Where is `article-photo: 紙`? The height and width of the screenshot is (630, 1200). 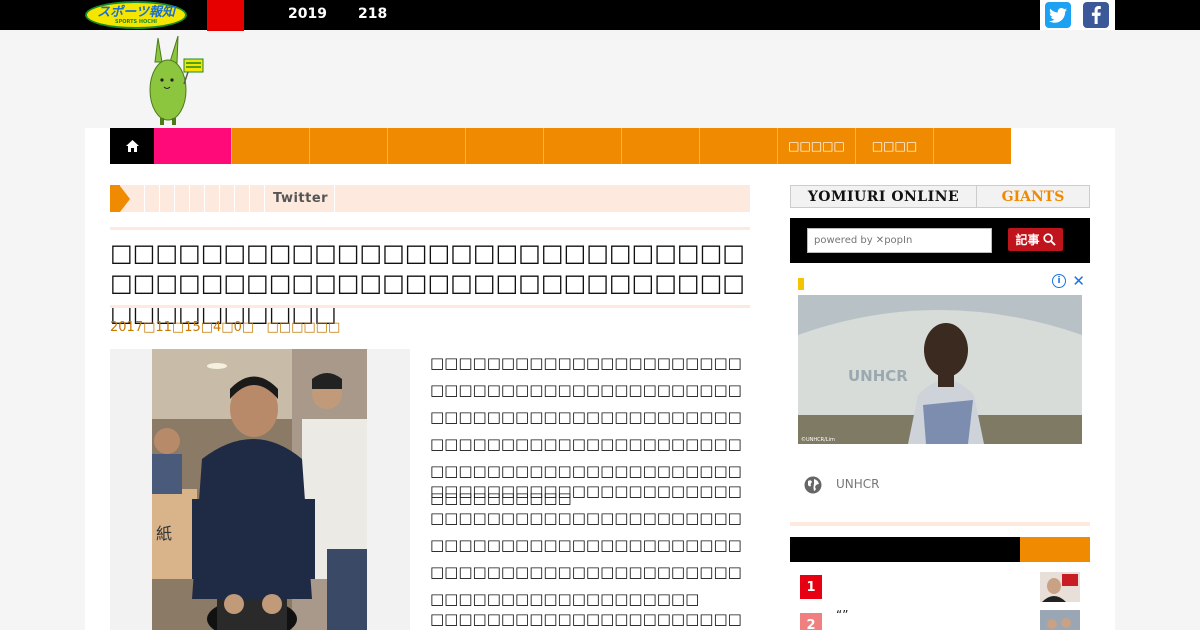 article-photo: 紙 is located at coordinates (259, 489).